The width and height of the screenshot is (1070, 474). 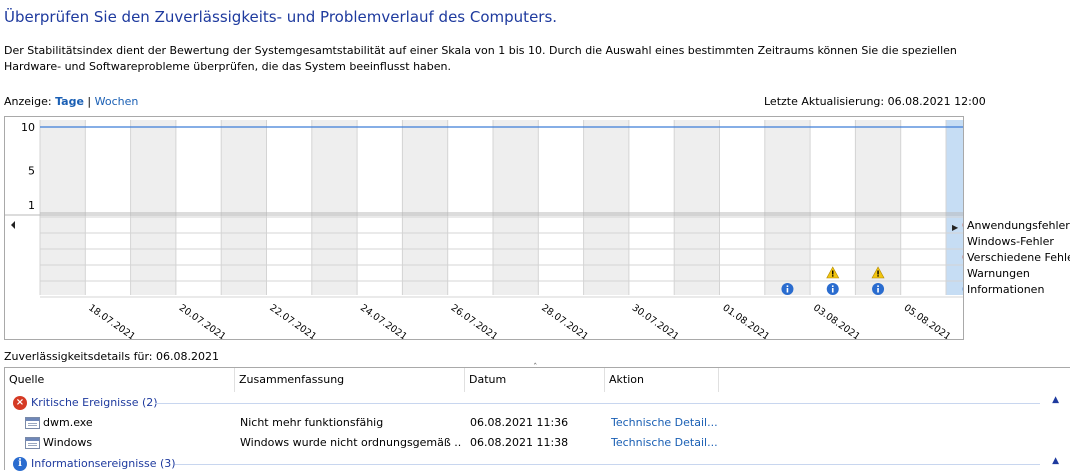 I want to click on x-tick-label: 01.08.2021, so click(x=745, y=320).